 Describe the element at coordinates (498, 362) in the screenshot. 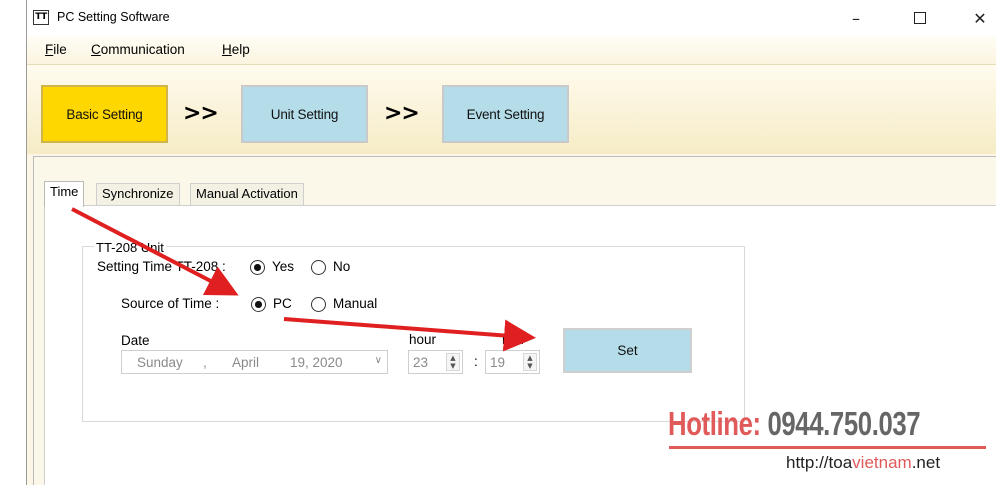

I see `minute-value: 19` at that location.